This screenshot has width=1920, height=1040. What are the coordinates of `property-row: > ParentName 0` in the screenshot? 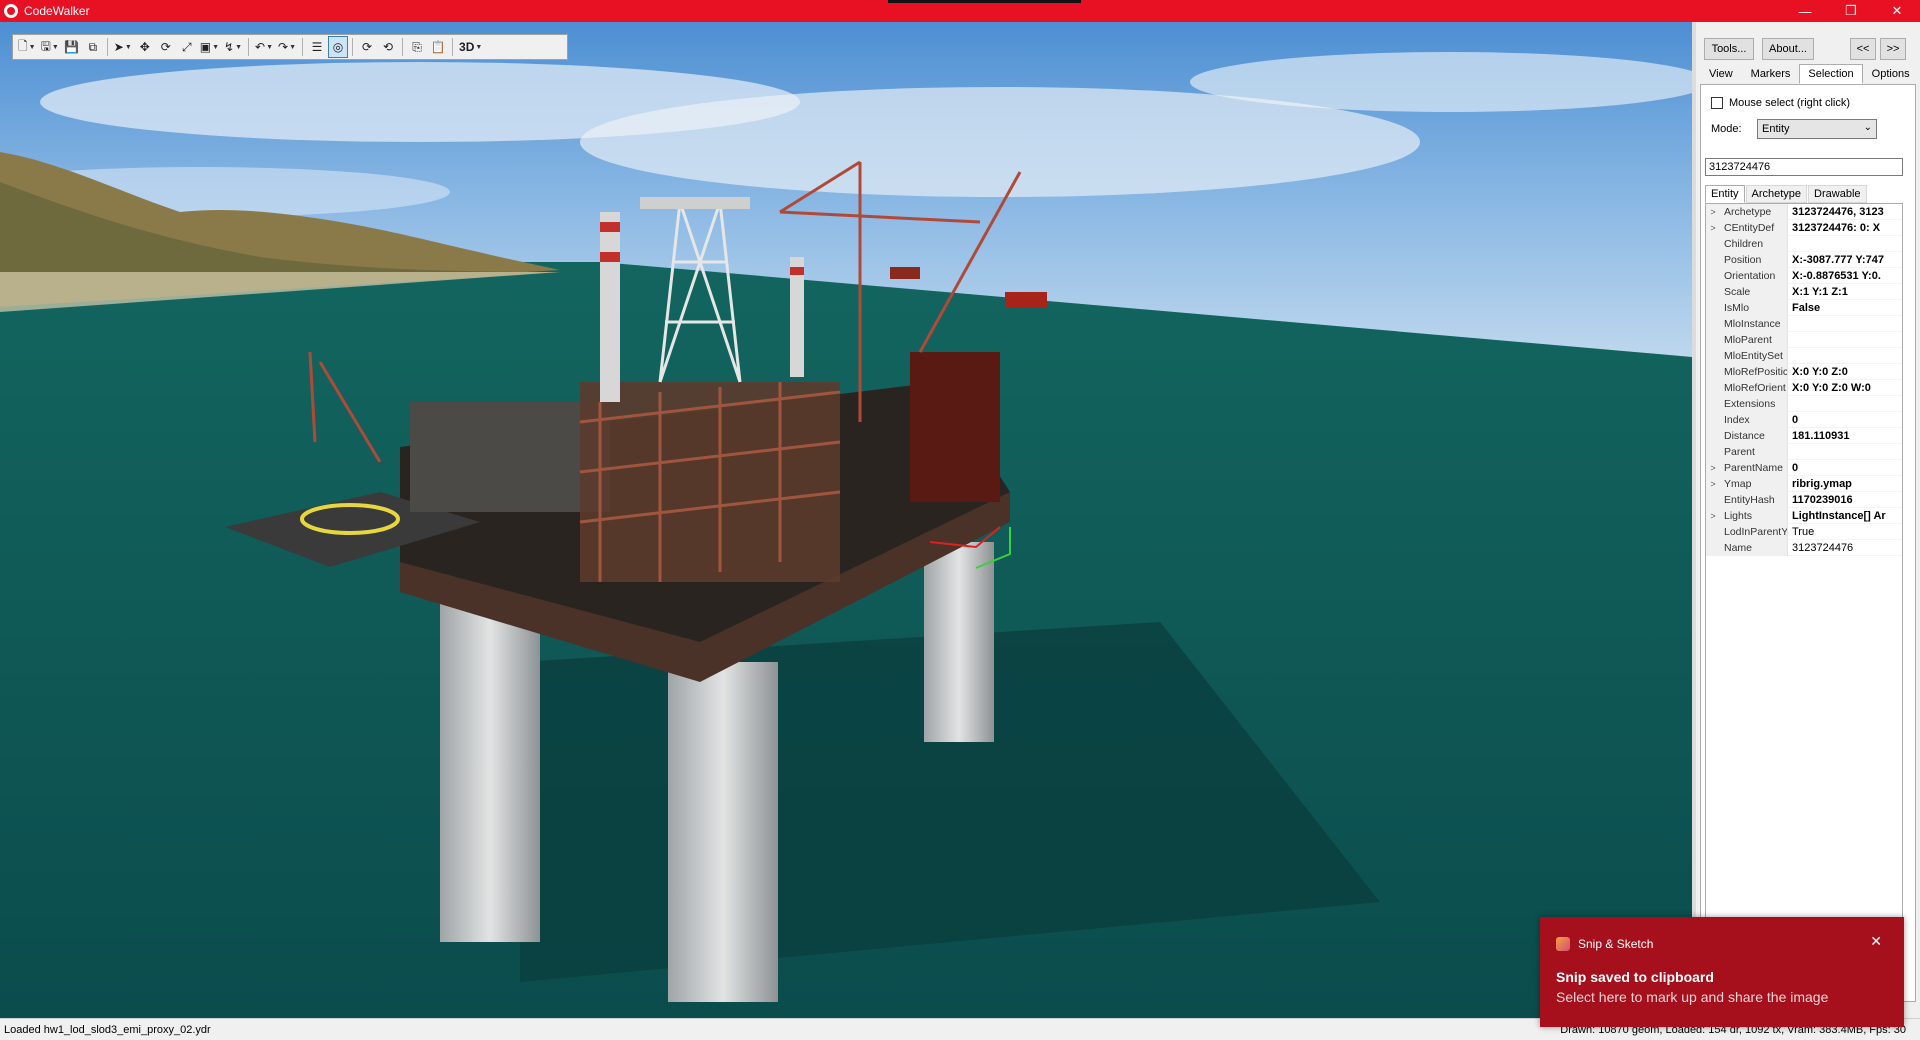 It's located at (1804, 467).